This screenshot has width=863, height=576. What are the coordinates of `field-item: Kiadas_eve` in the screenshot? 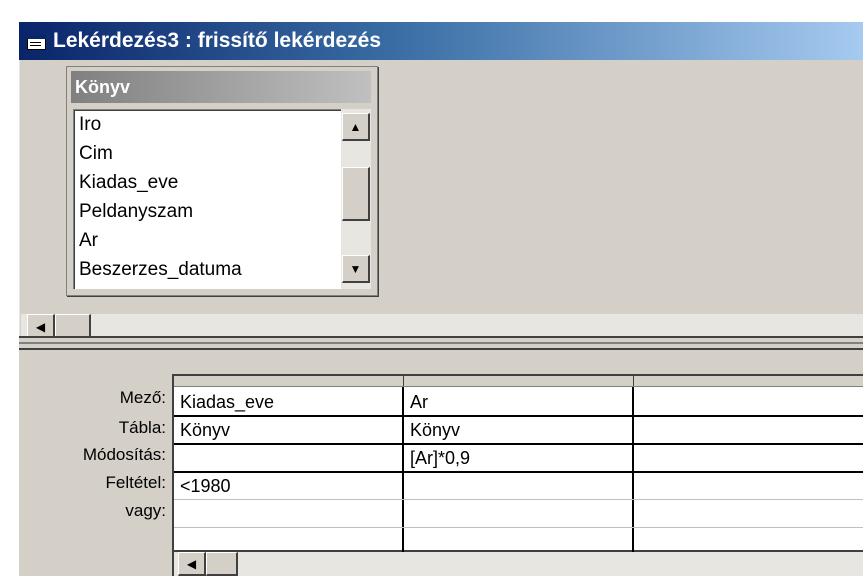 It's located at (128, 183).